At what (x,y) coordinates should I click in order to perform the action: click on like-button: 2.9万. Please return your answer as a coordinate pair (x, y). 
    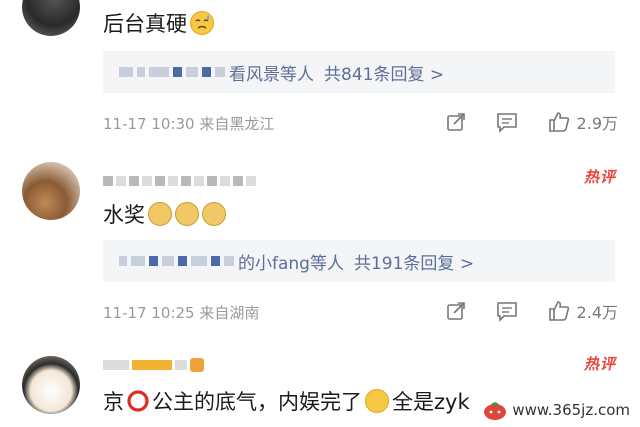
    Looking at the image, I should click on (582, 122).